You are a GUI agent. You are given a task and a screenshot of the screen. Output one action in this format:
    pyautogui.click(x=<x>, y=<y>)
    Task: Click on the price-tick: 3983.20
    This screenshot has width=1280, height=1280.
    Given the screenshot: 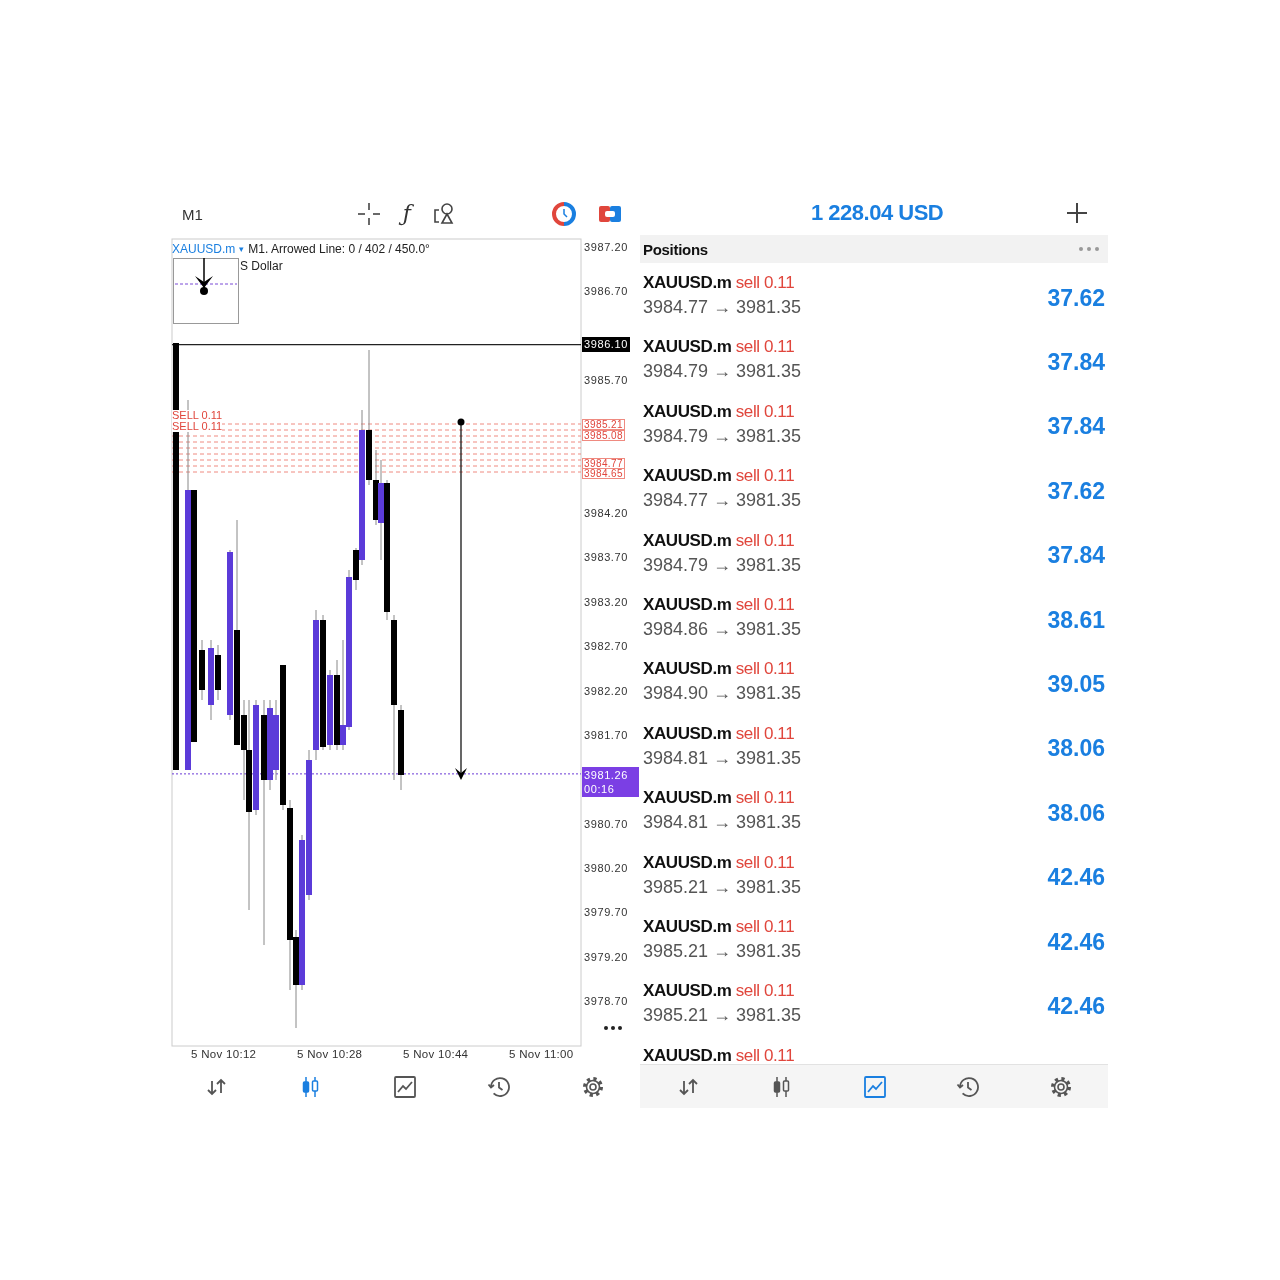 What is the action you would take?
    pyautogui.click(x=606, y=602)
    